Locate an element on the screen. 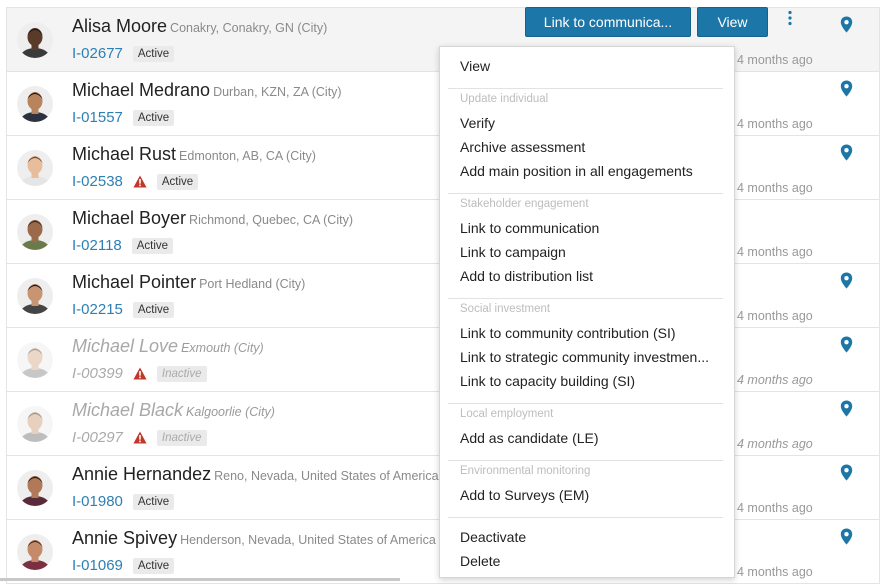 The width and height of the screenshot is (885, 584). individual-location: Durban, KZN, ZA (City) is located at coordinates (277, 92).